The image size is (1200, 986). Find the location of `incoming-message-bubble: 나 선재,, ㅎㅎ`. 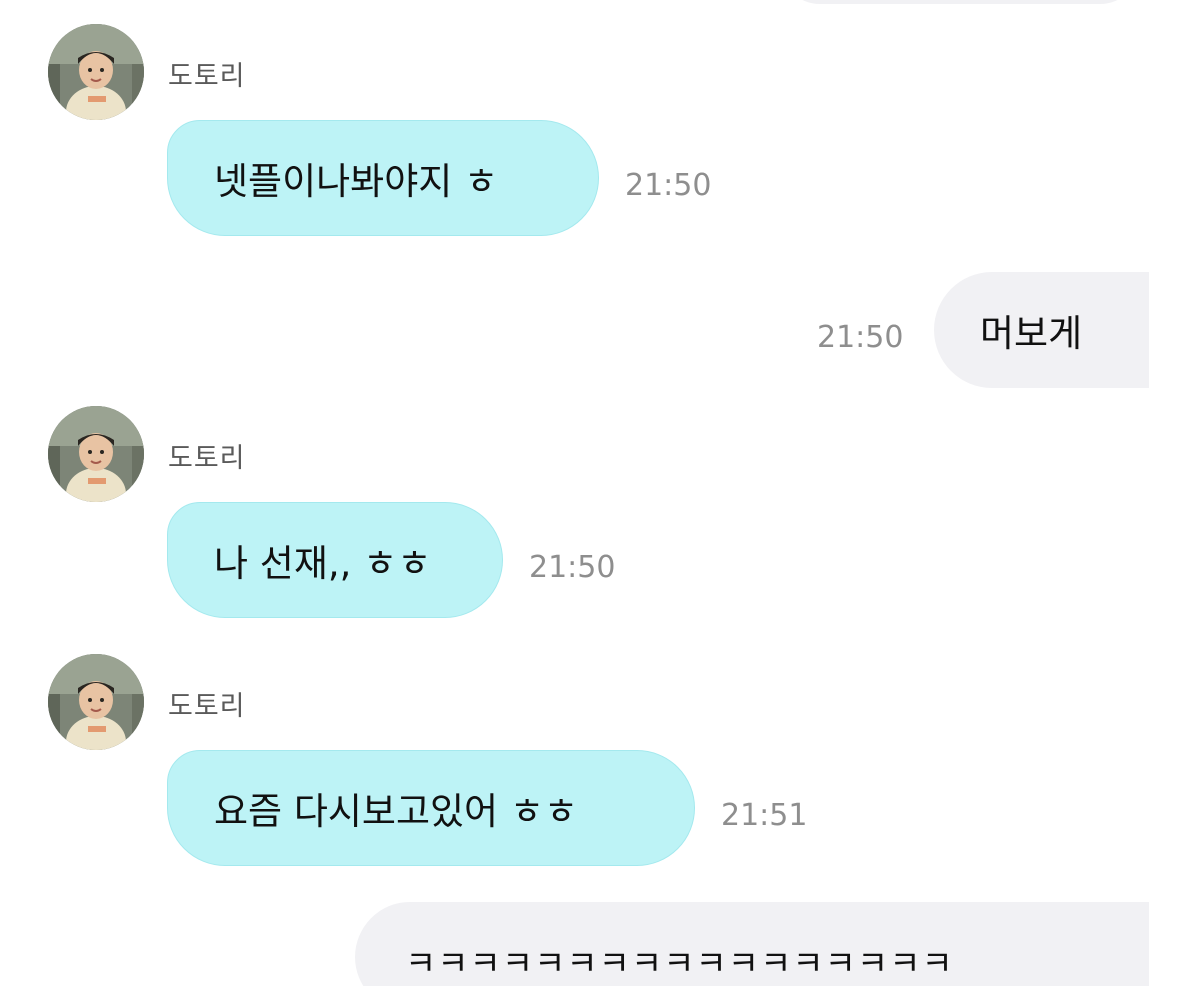

incoming-message-bubble: 나 선재,, ㅎㅎ is located at coordinates (335, 560).